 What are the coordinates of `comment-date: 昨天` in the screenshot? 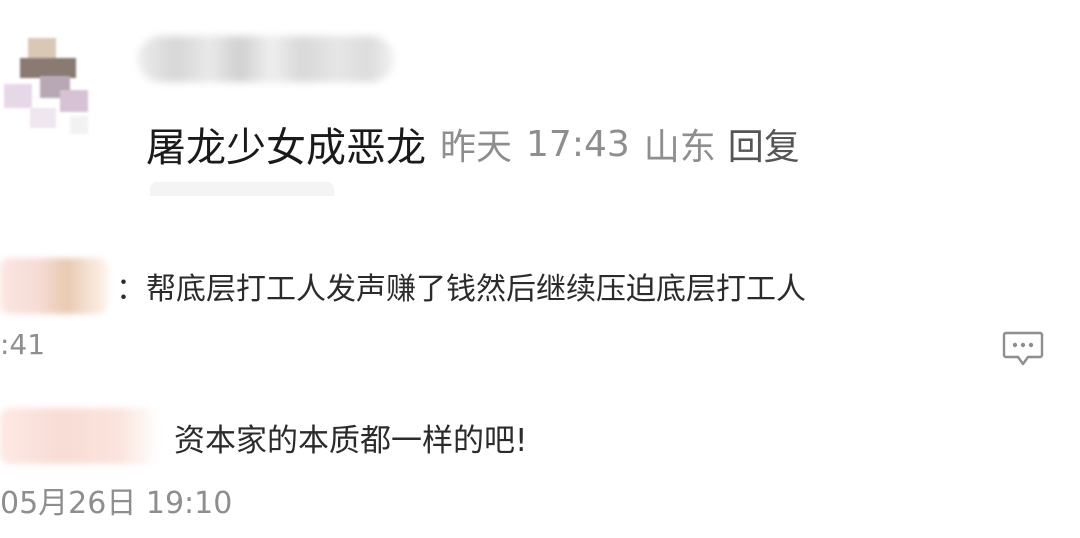 It's located at (476, 147).